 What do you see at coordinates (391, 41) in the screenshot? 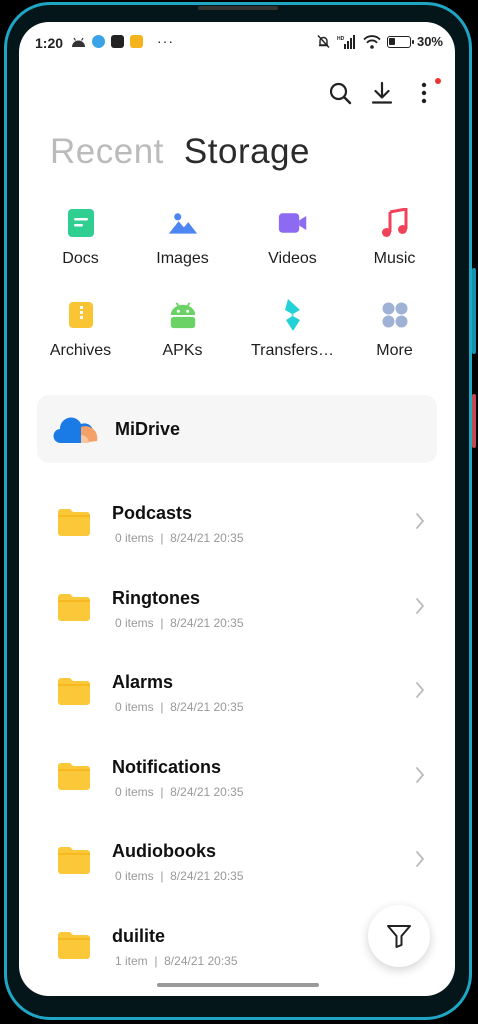
I see `battery-fill` at bounding box center [391, 41].